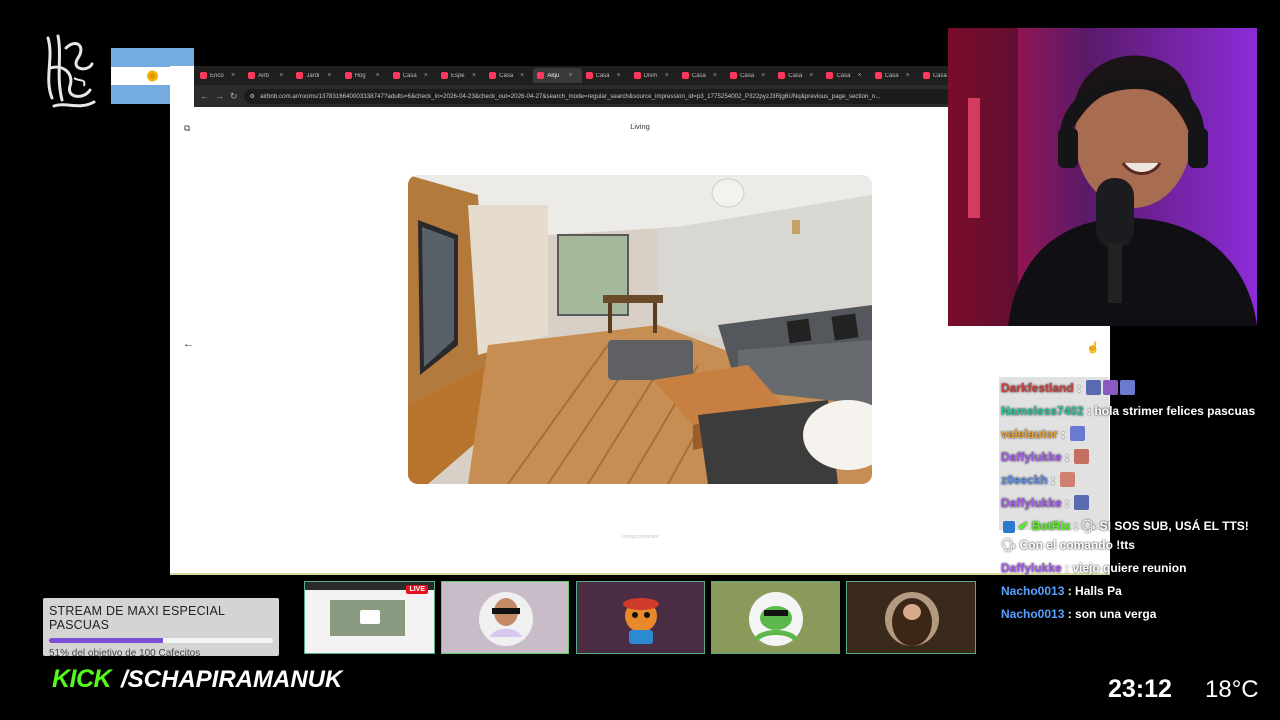 The height and width of the screenshot is (720, 1280). What do you see at coordinates (234, 96) in the screenshot?
I see `reload-icon: ↻` at bounding box center [234, 96].